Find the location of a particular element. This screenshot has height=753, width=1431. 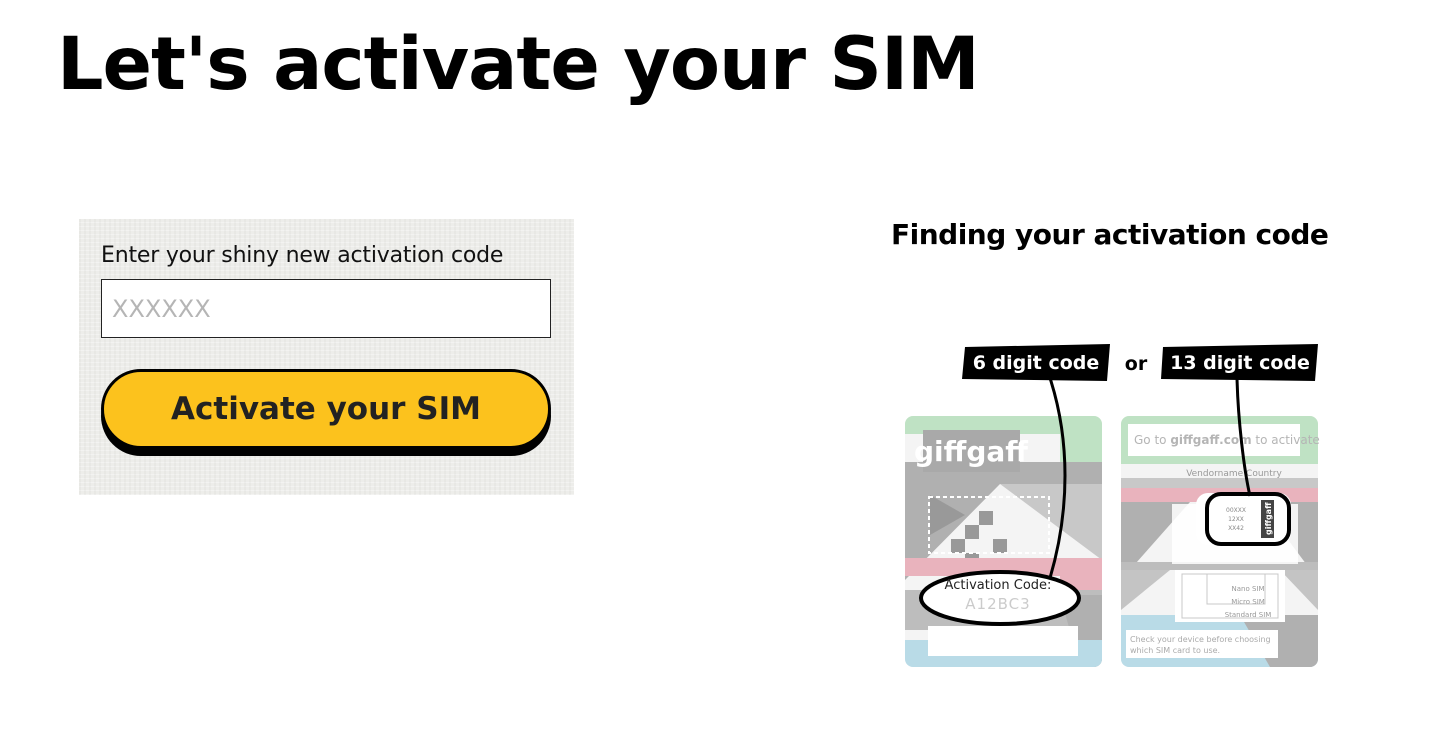

card-header-suffix: to activate is located at coordinates (1286, 440).